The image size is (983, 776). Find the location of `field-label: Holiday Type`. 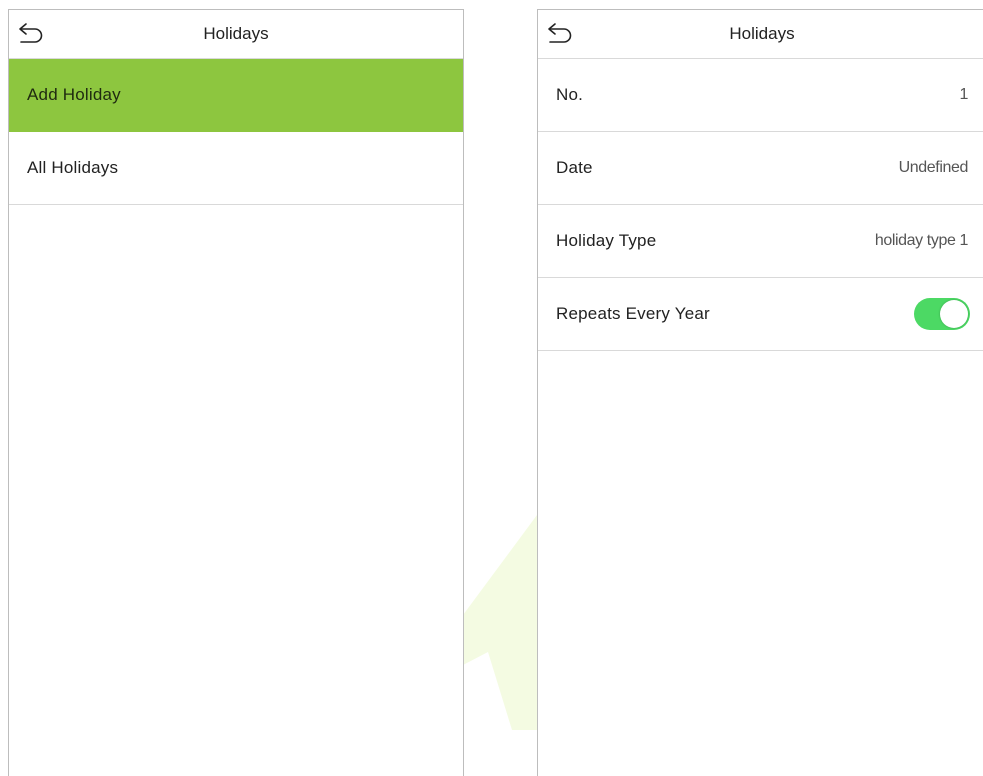

field-label: Holiday Type is located at coordinates (606, 240).